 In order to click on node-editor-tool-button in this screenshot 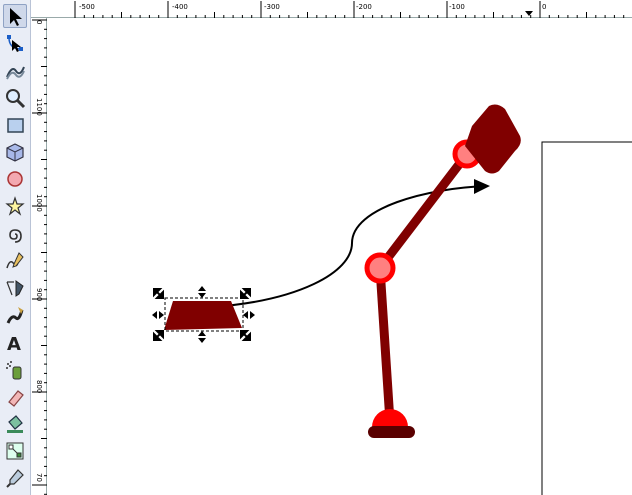, I will do `click(15, 43)`.